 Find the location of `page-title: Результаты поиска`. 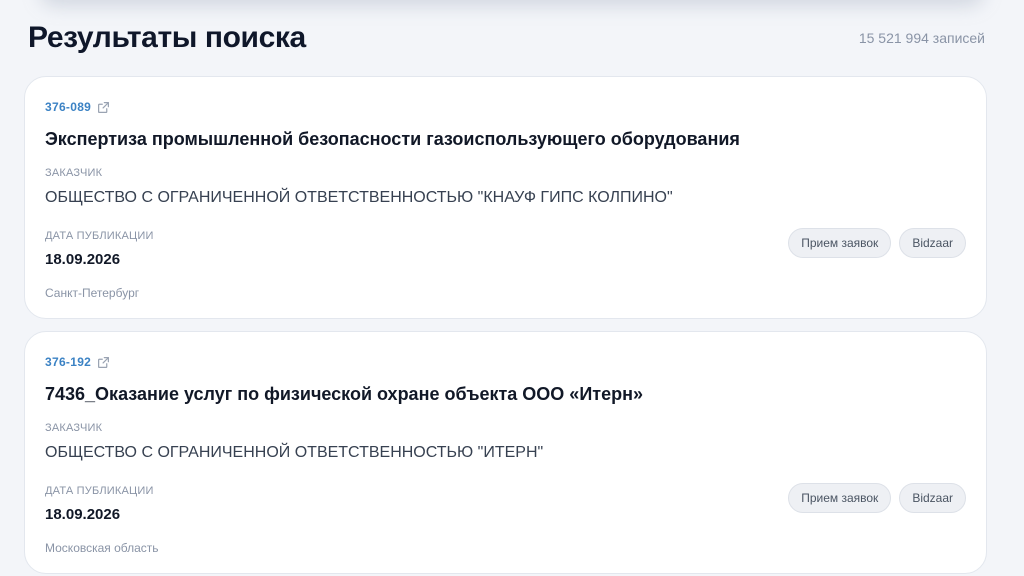

page-title: Результаты поиска is located at coordinates (167, 37).